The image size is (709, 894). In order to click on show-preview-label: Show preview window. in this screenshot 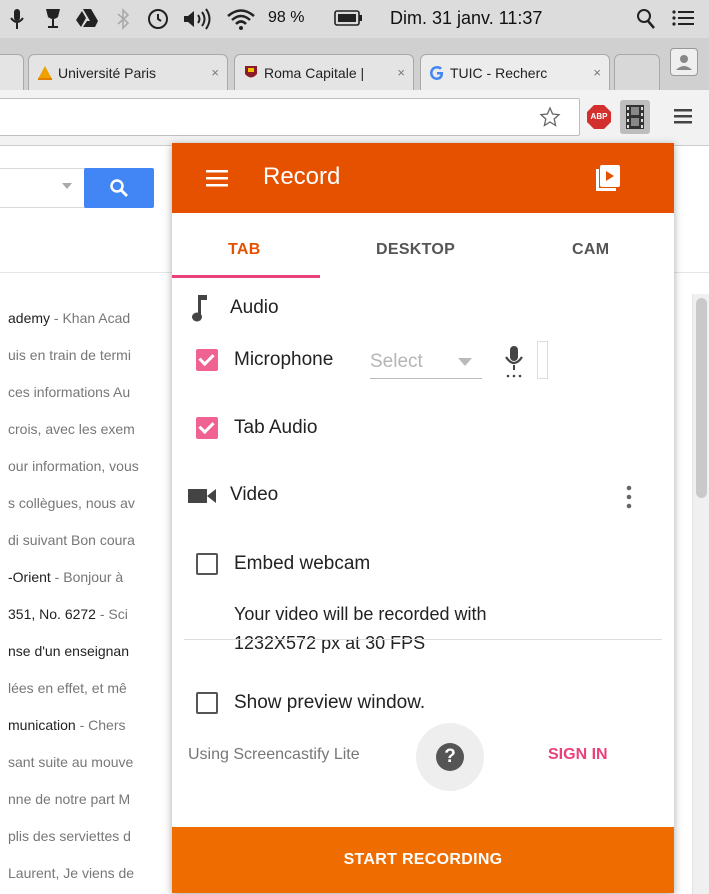, I will do `click(330, 702)`.